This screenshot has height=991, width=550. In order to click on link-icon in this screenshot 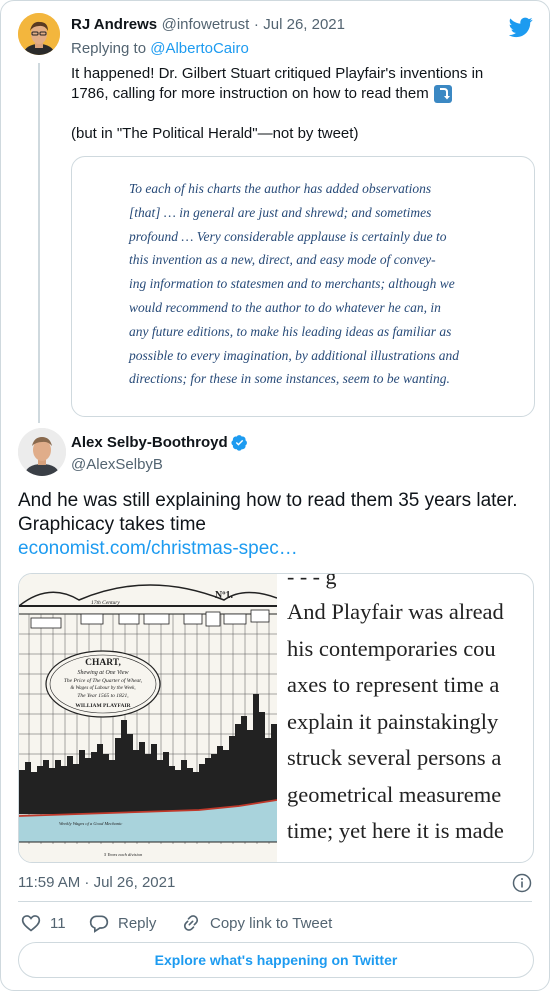, I will do `click(191, 923)`.